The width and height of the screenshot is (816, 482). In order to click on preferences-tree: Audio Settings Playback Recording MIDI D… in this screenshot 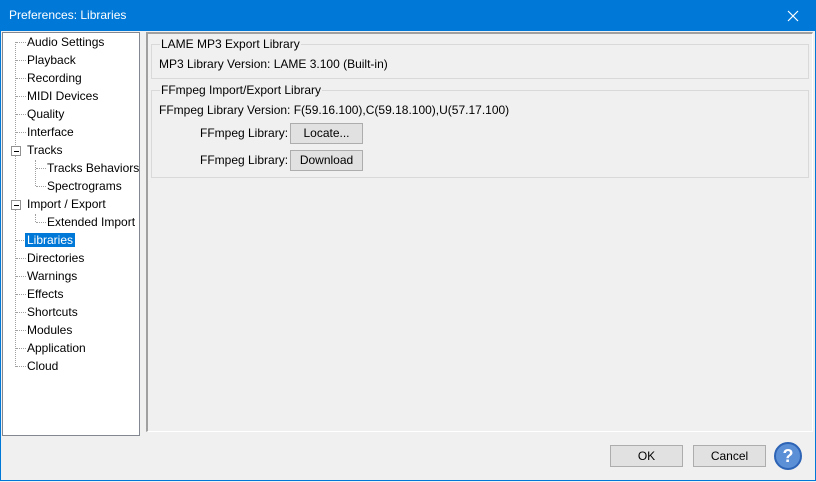, I will do `click(71, 234)`.